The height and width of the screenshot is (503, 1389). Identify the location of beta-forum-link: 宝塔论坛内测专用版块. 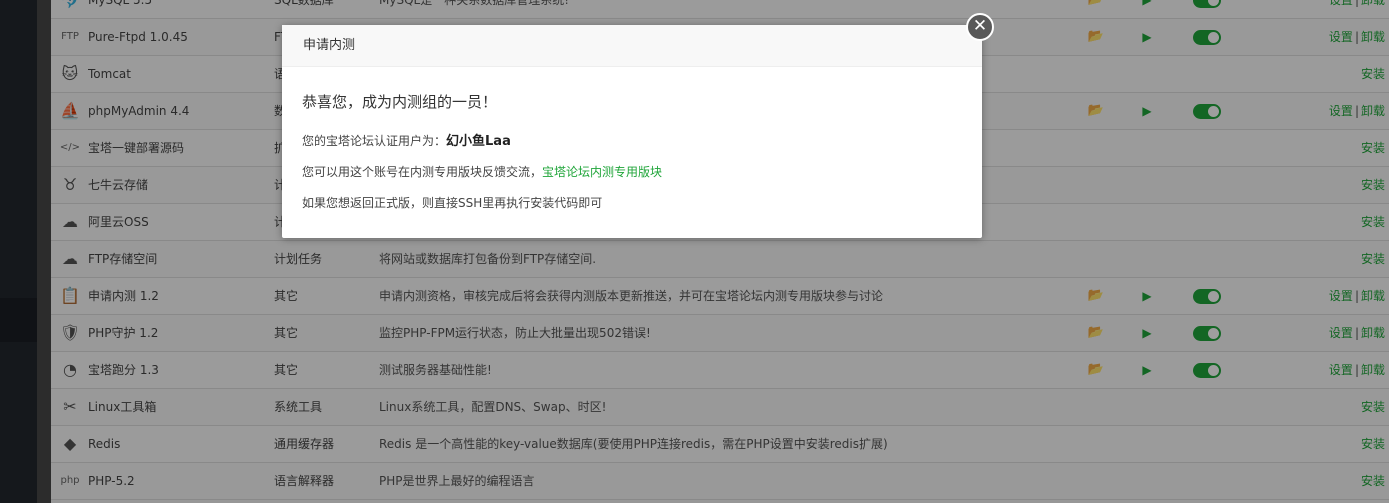
(602, 172).